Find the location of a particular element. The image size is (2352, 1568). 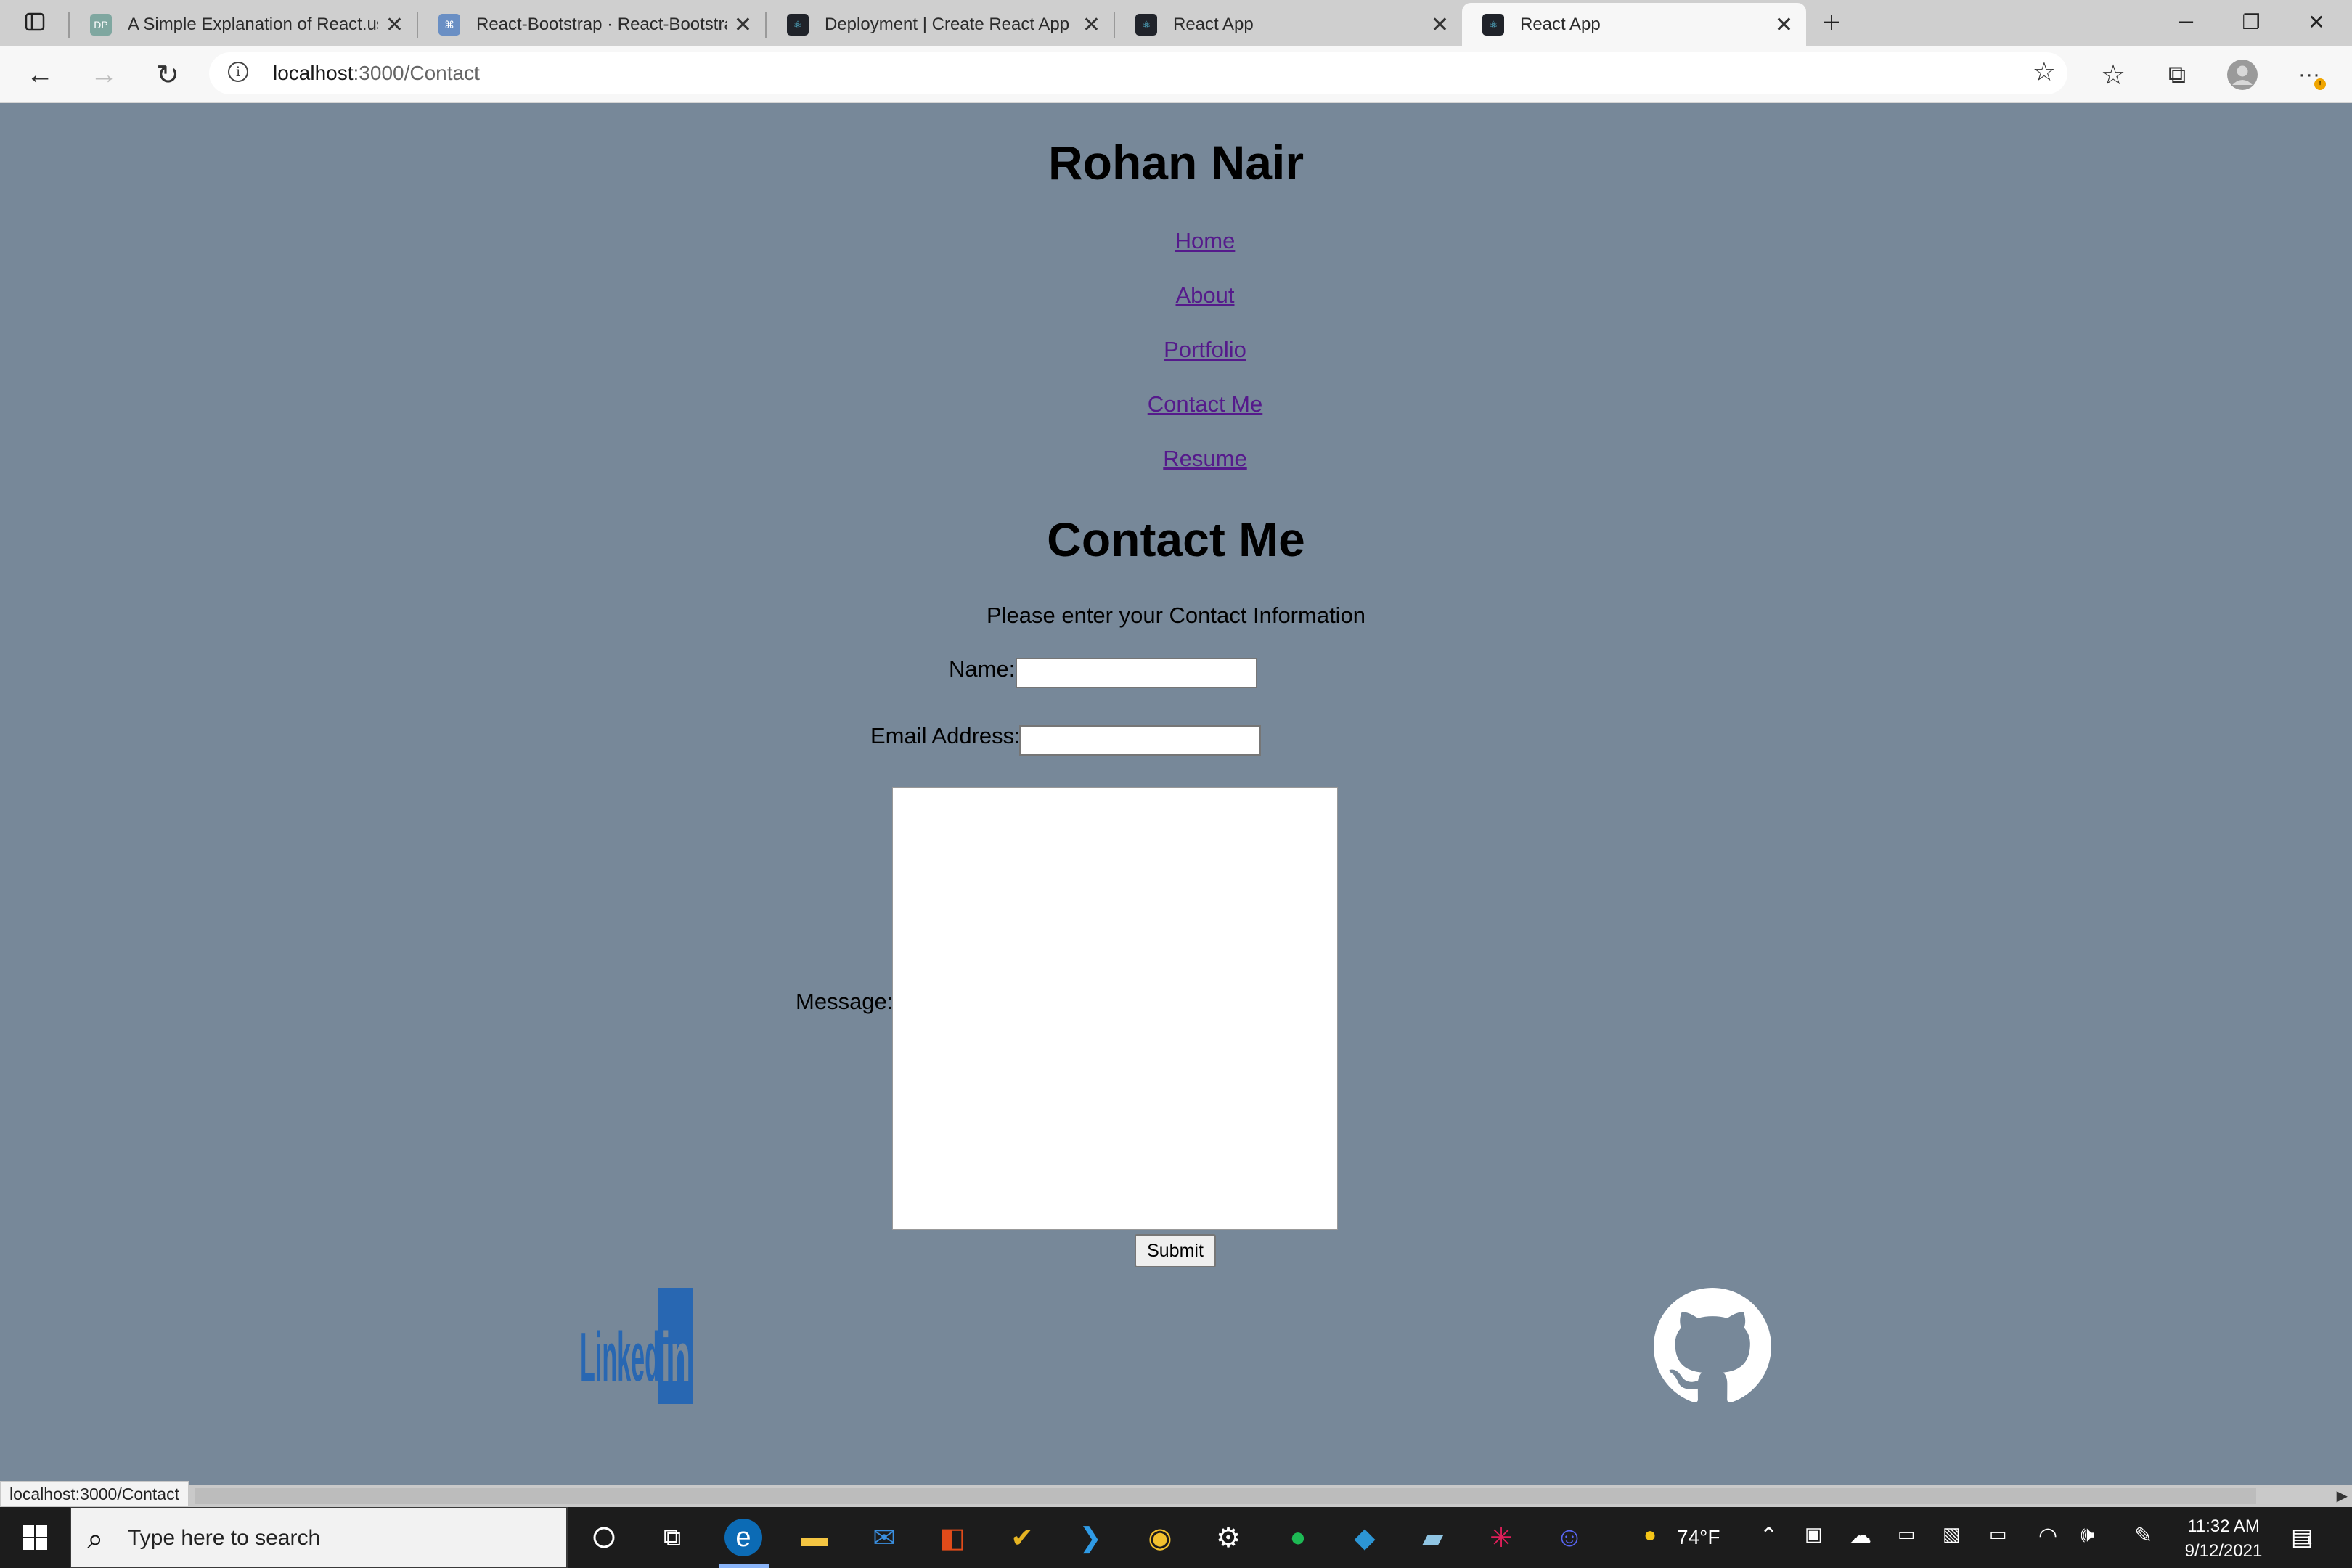

tab-5-active: ⚛ React App ✕ is located at coordinates (1634, 24).